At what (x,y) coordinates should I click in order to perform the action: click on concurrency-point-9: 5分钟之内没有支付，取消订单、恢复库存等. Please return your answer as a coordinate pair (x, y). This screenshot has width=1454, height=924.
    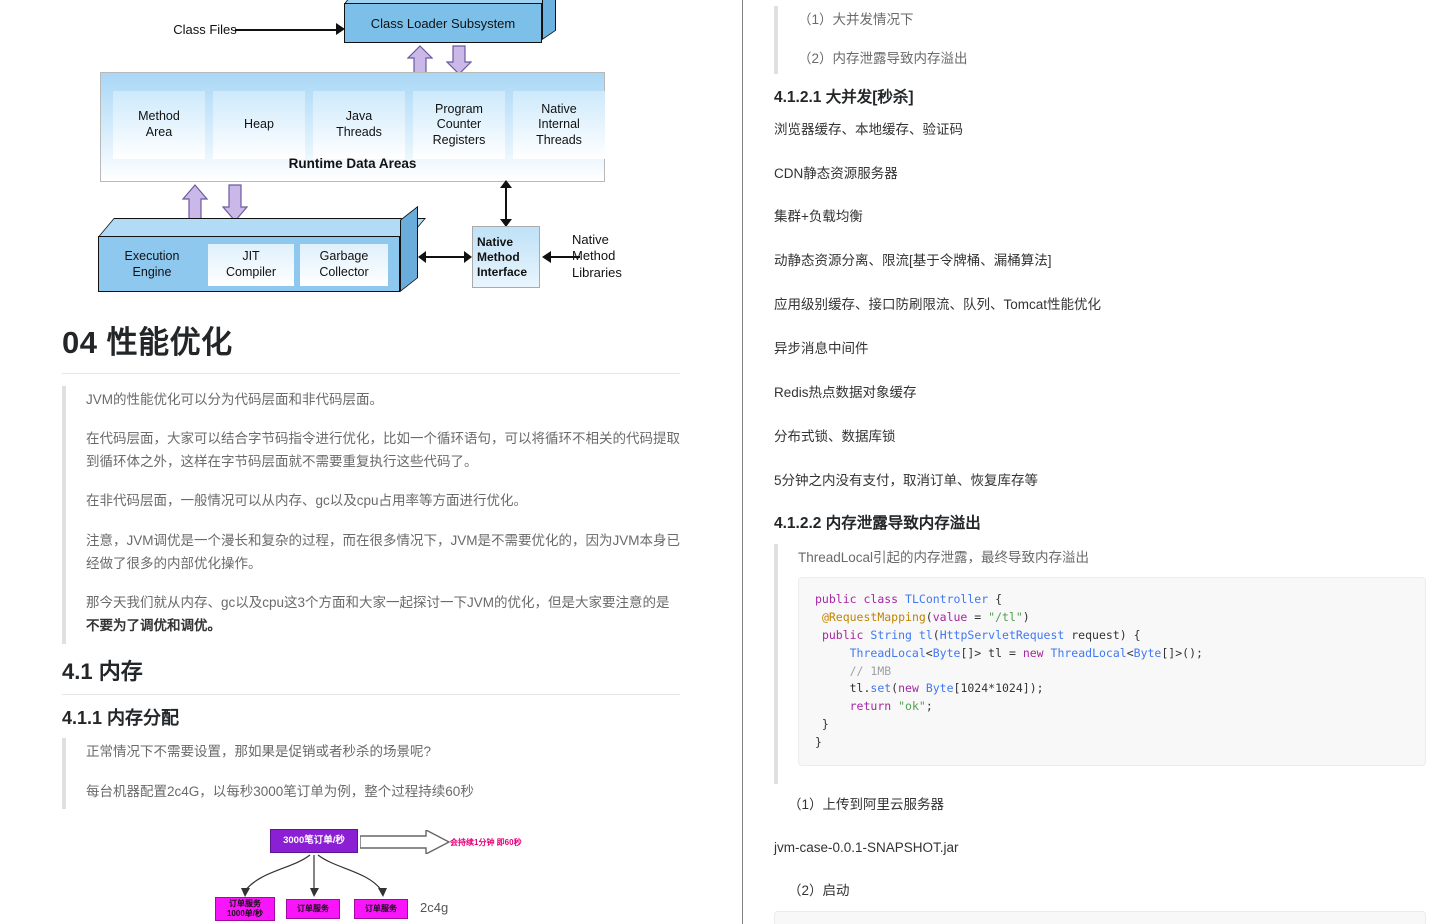
    Looking at the image, I should click on (906, 481).